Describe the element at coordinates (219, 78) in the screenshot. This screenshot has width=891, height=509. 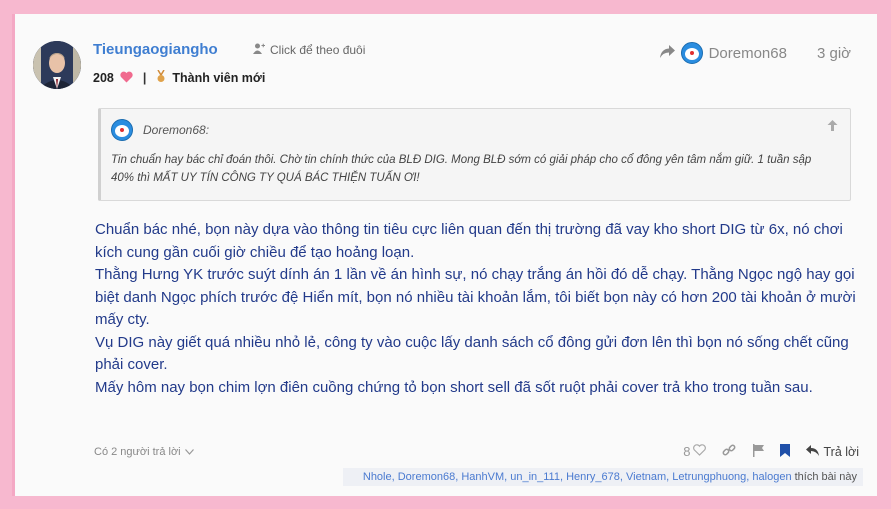
I see `member-title: Thành viên mới` at that location.